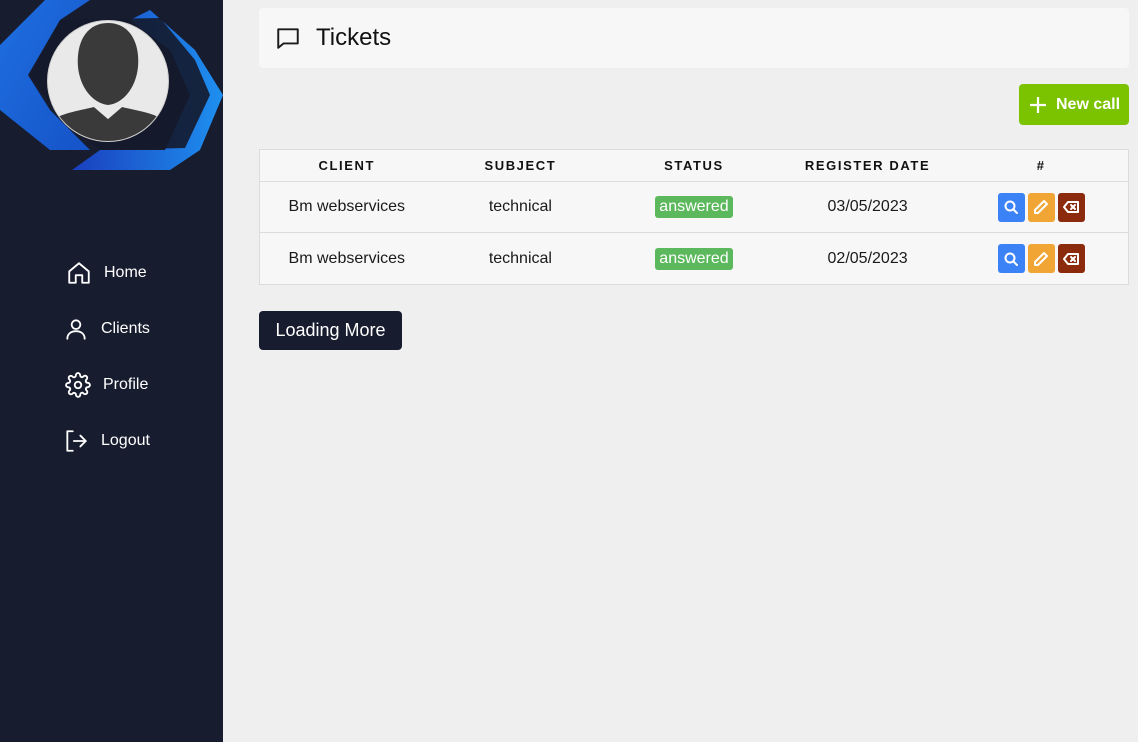 This screenshot has height=742, width=1138. I want to click on page-title: Tickets, so click(354, 37).